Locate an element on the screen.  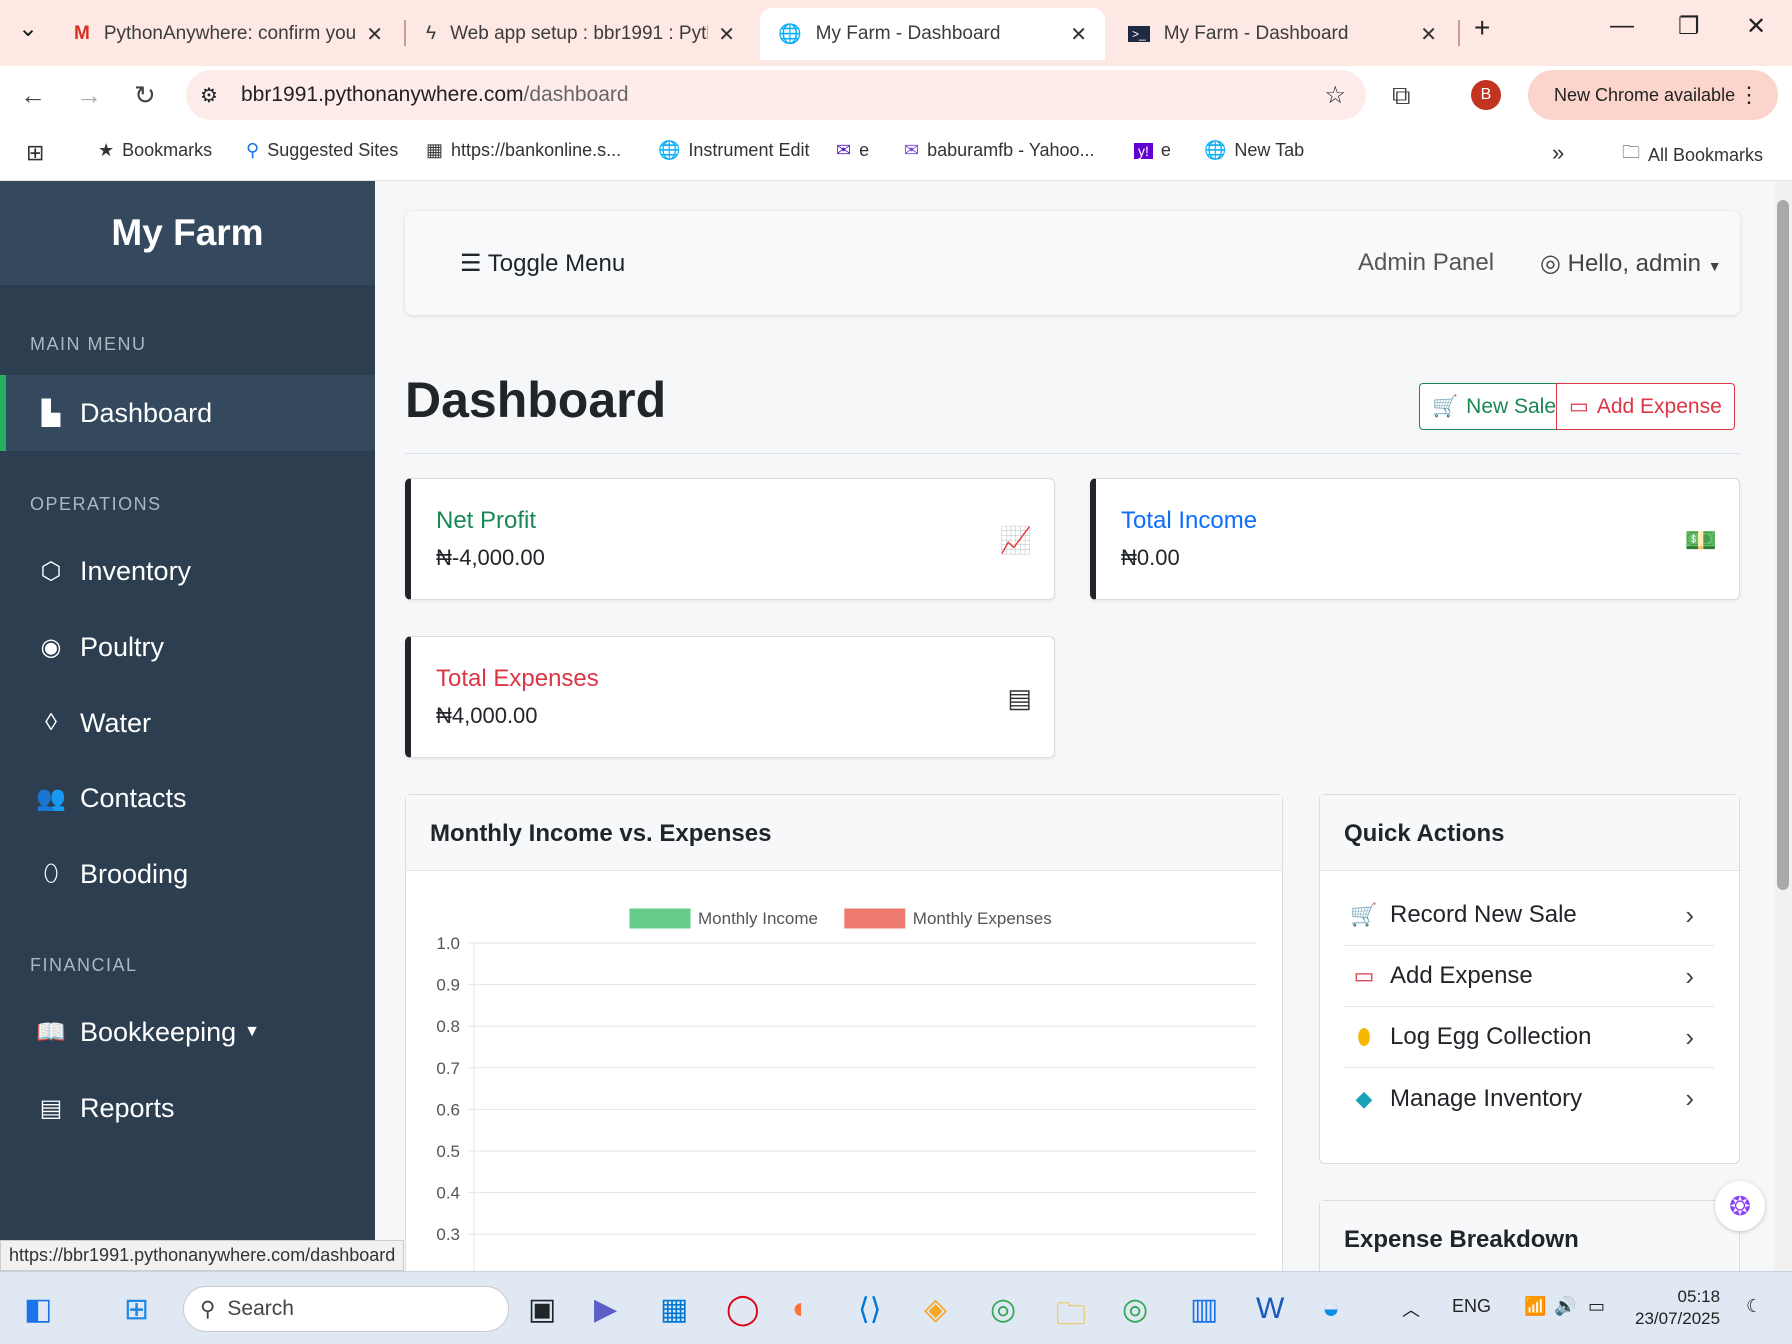
site-info-icon: ⚙ is located at coordinates (209, 95).